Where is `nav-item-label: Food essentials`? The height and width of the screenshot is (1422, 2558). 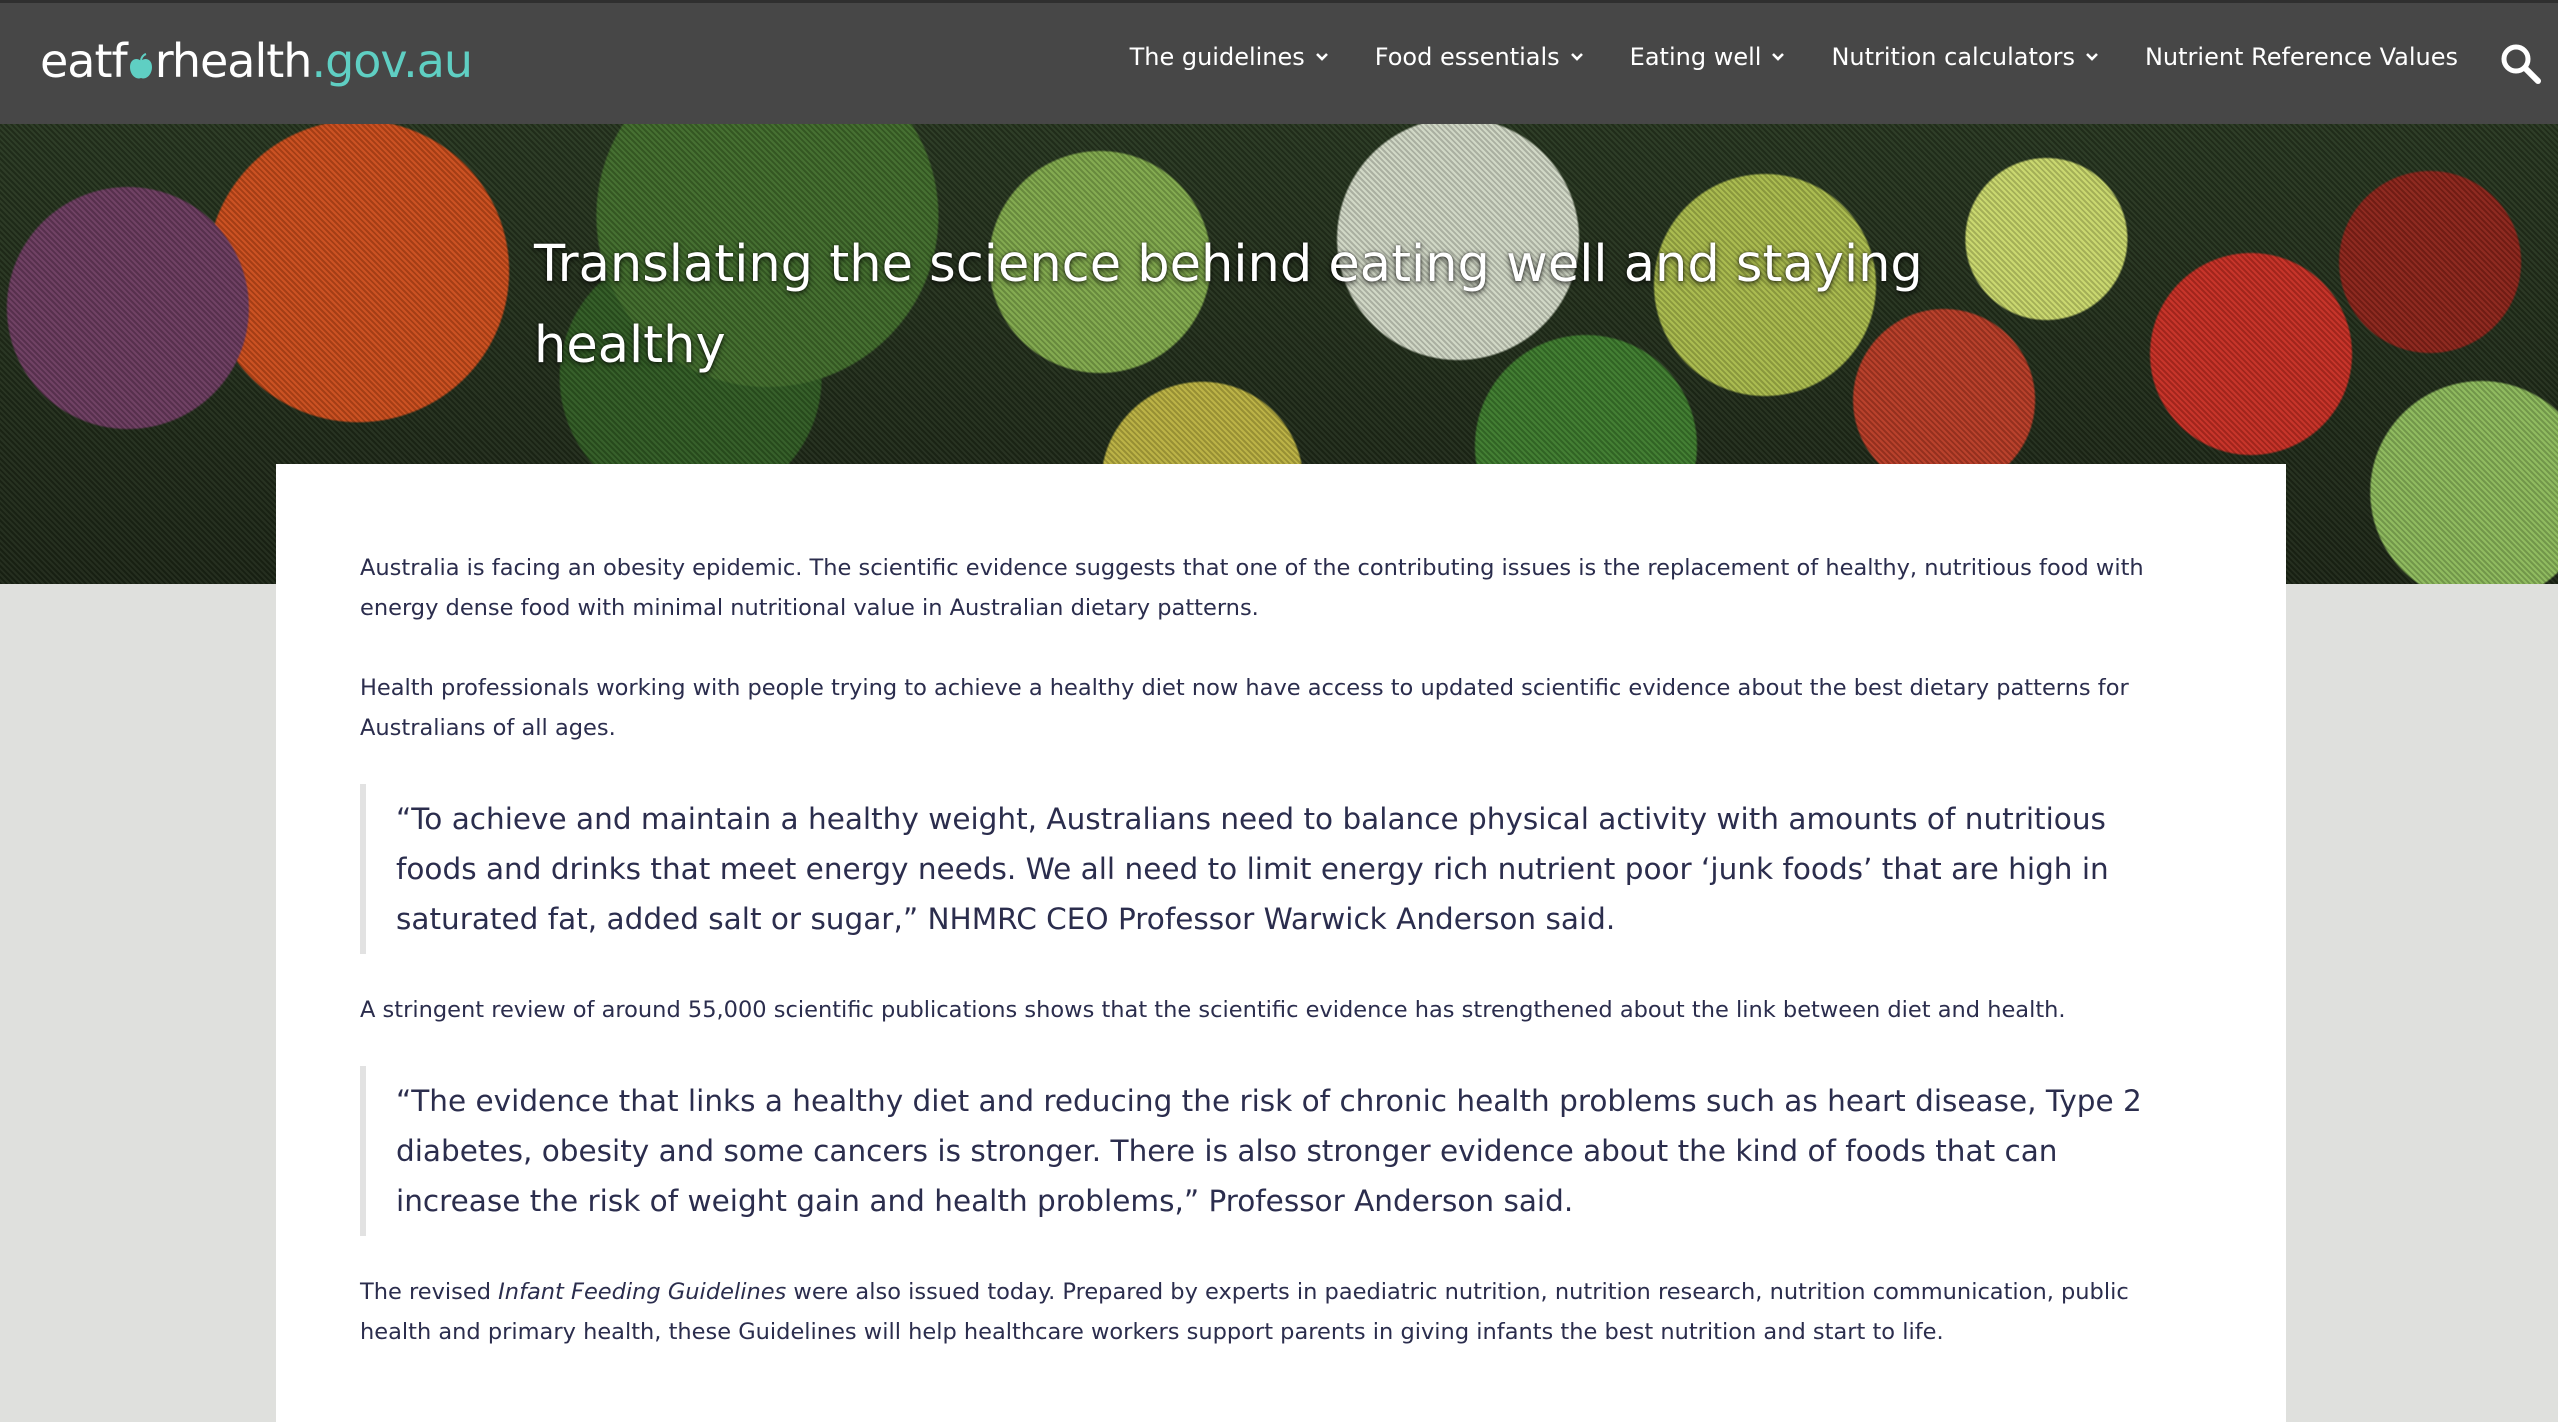 nav-item-label: Food essentials is located at coordinates (1467, 57).